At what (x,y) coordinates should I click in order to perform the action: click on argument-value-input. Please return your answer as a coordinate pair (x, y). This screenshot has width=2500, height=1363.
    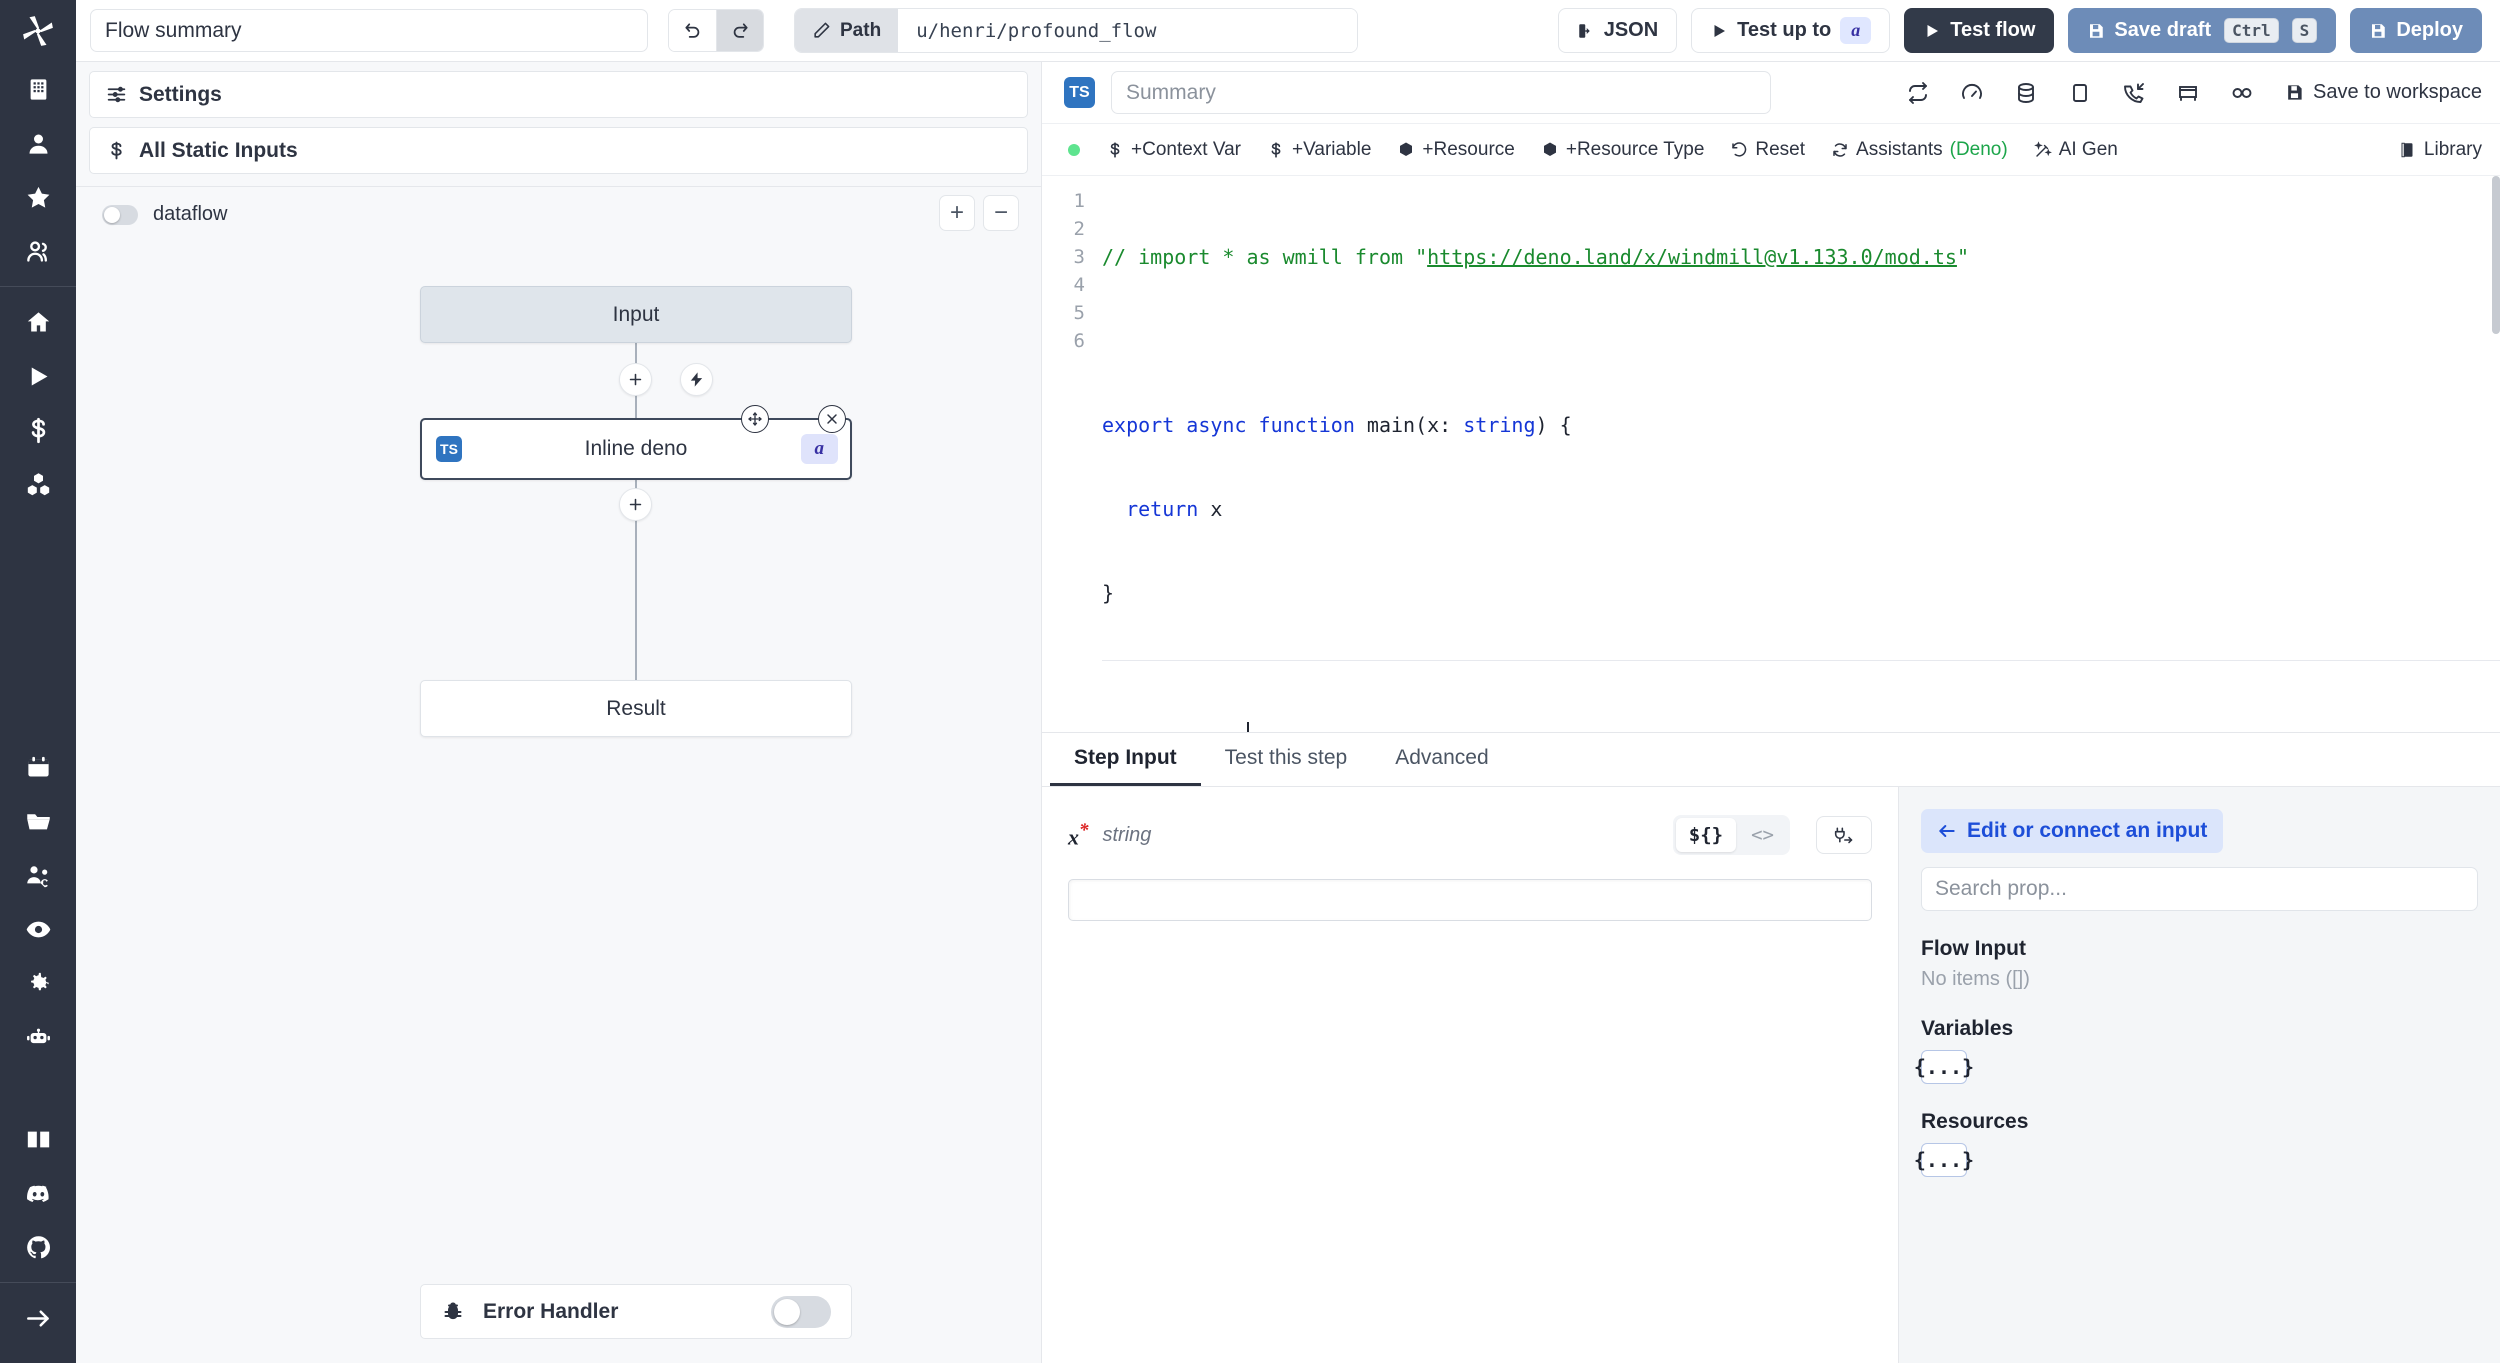
    Looking at the image, I should click on (1470, 900).